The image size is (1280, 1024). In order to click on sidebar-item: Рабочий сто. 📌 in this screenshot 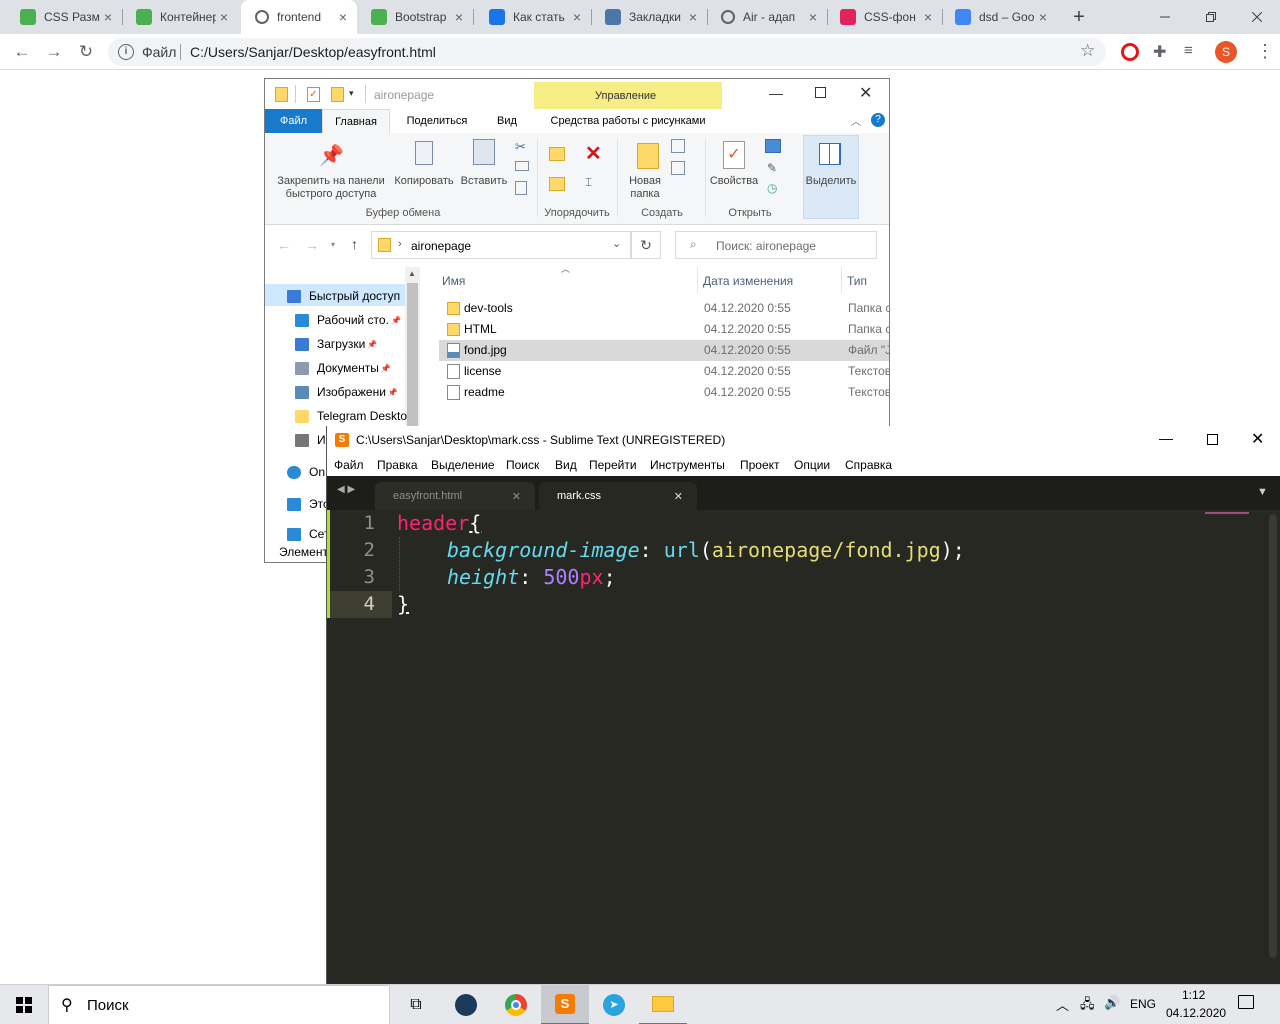, I will do `click(348, 320)`.